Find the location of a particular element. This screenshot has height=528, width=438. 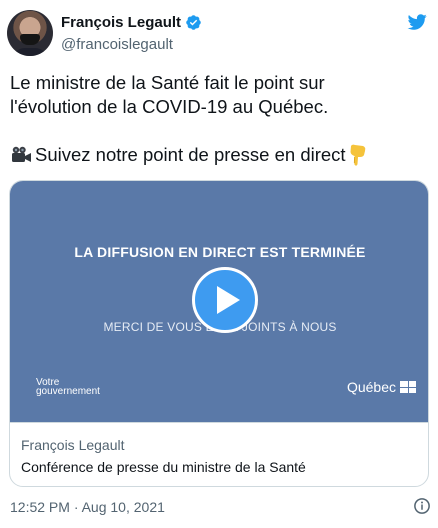

author-name-row: François Legault is located at coordinates (131, 22).